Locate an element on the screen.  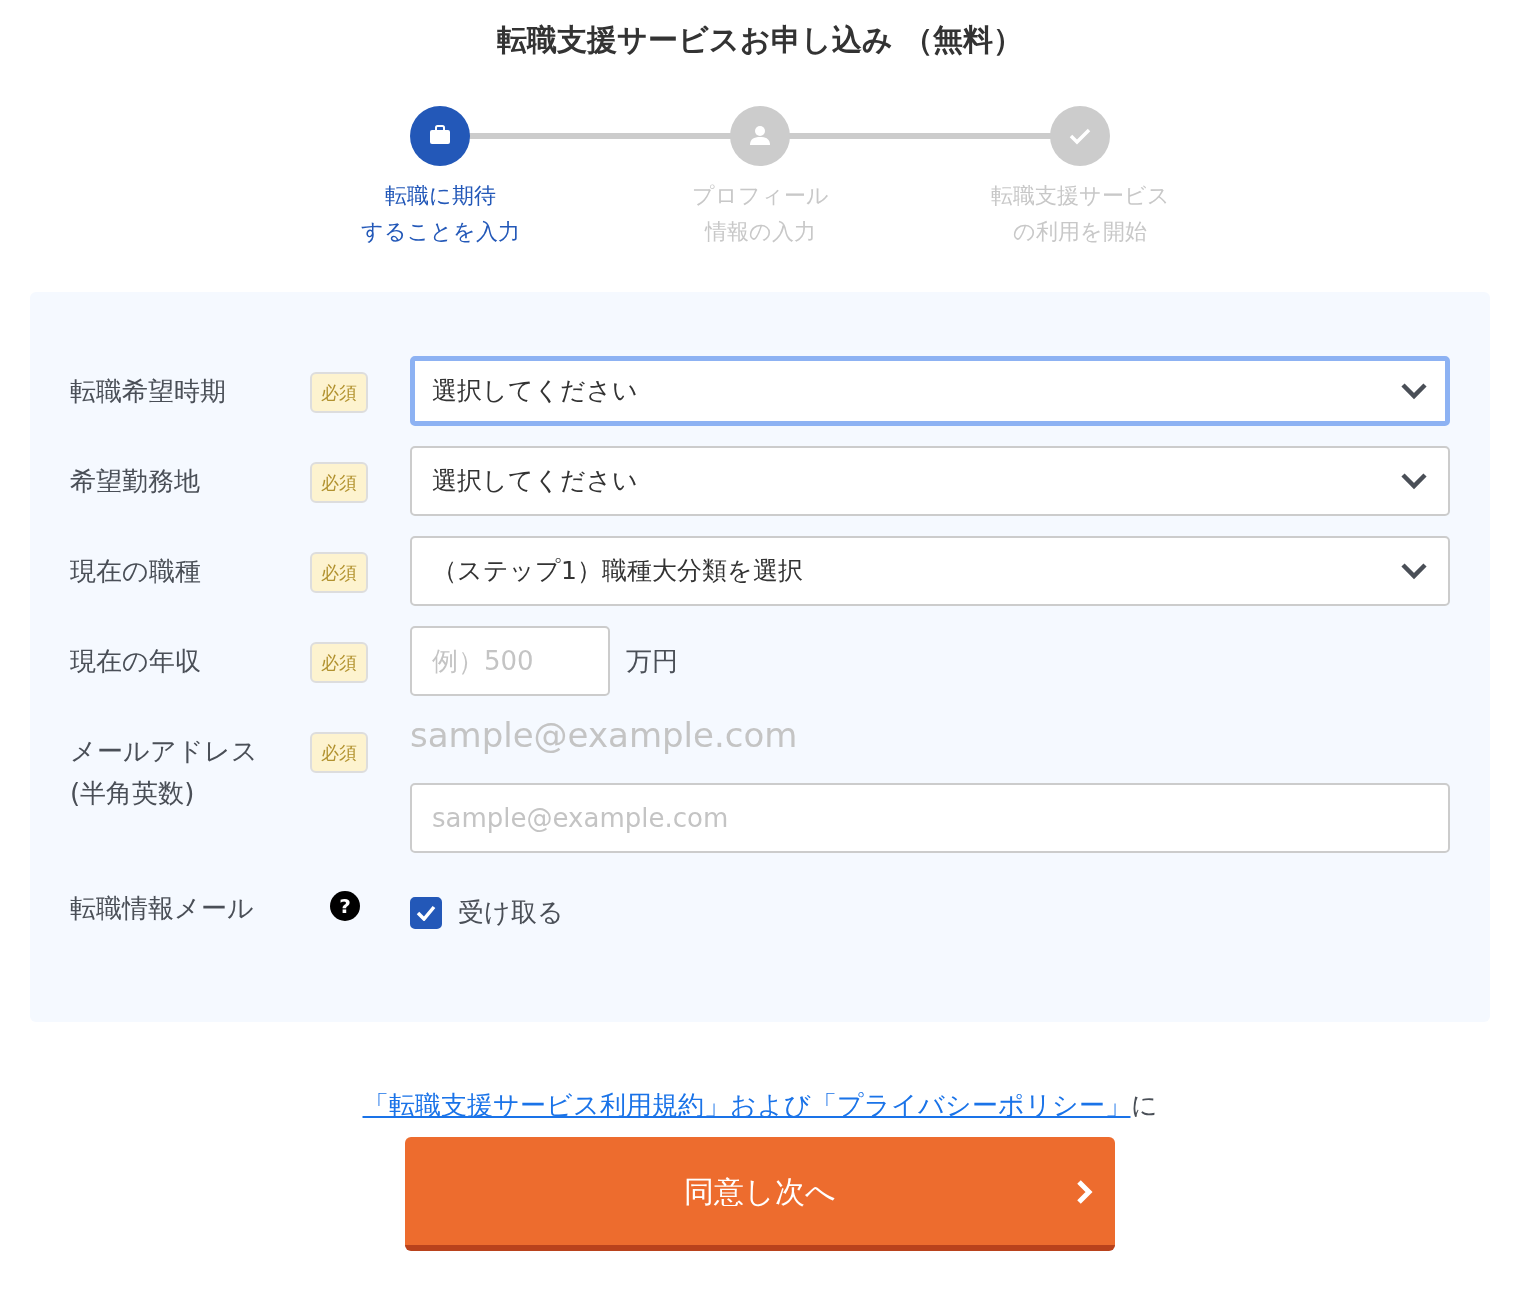
checkbox-label: 受け取る is located at coordinates (511, 912).